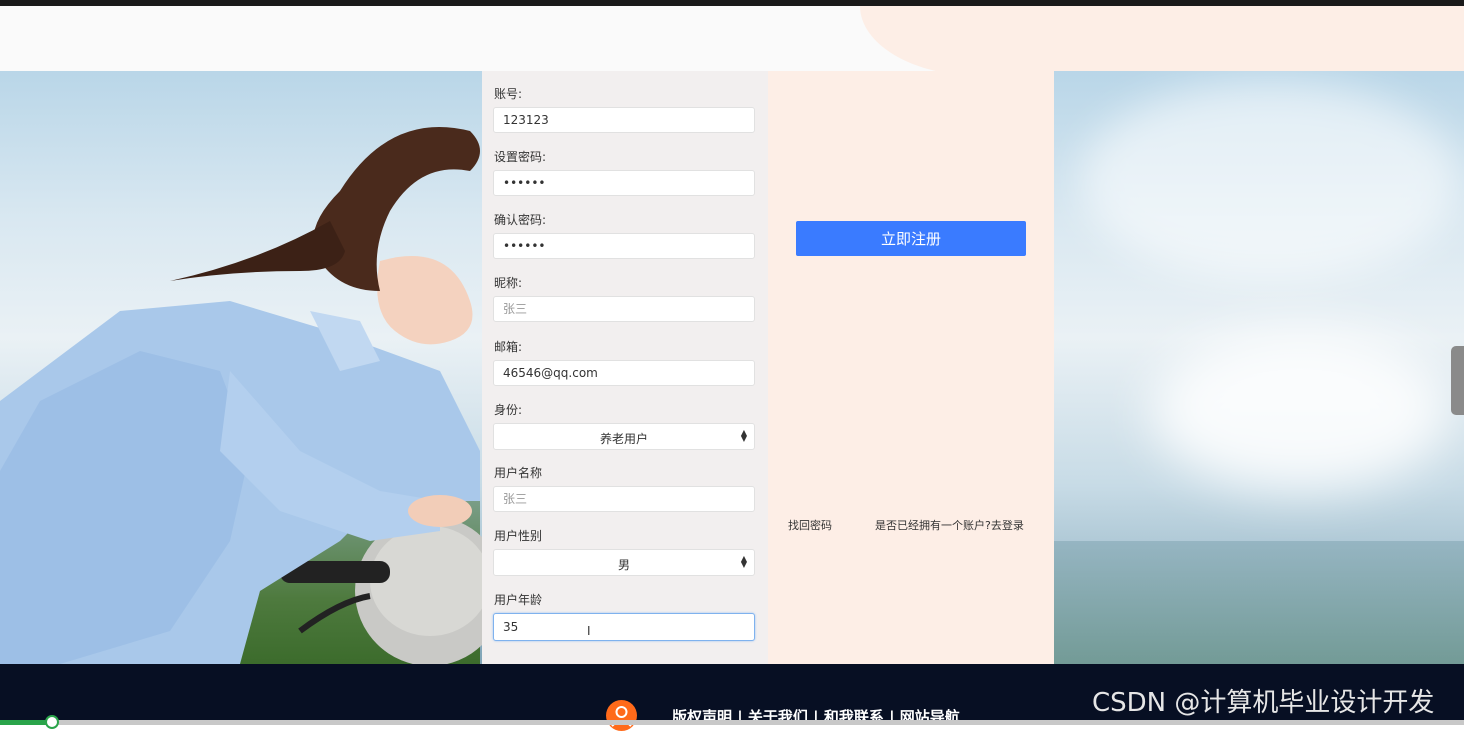  I want to click on gender-selected-value: 男, so click(623, 565).